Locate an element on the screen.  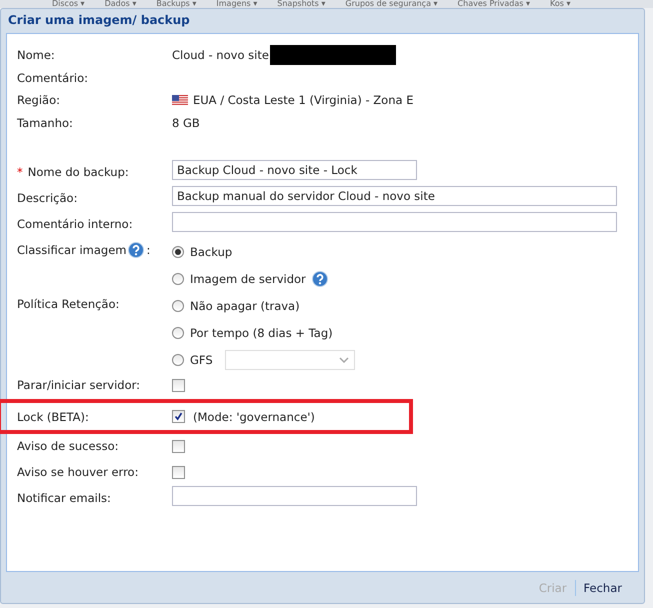
chevron-down-icon is located at coordinates (343, 359).